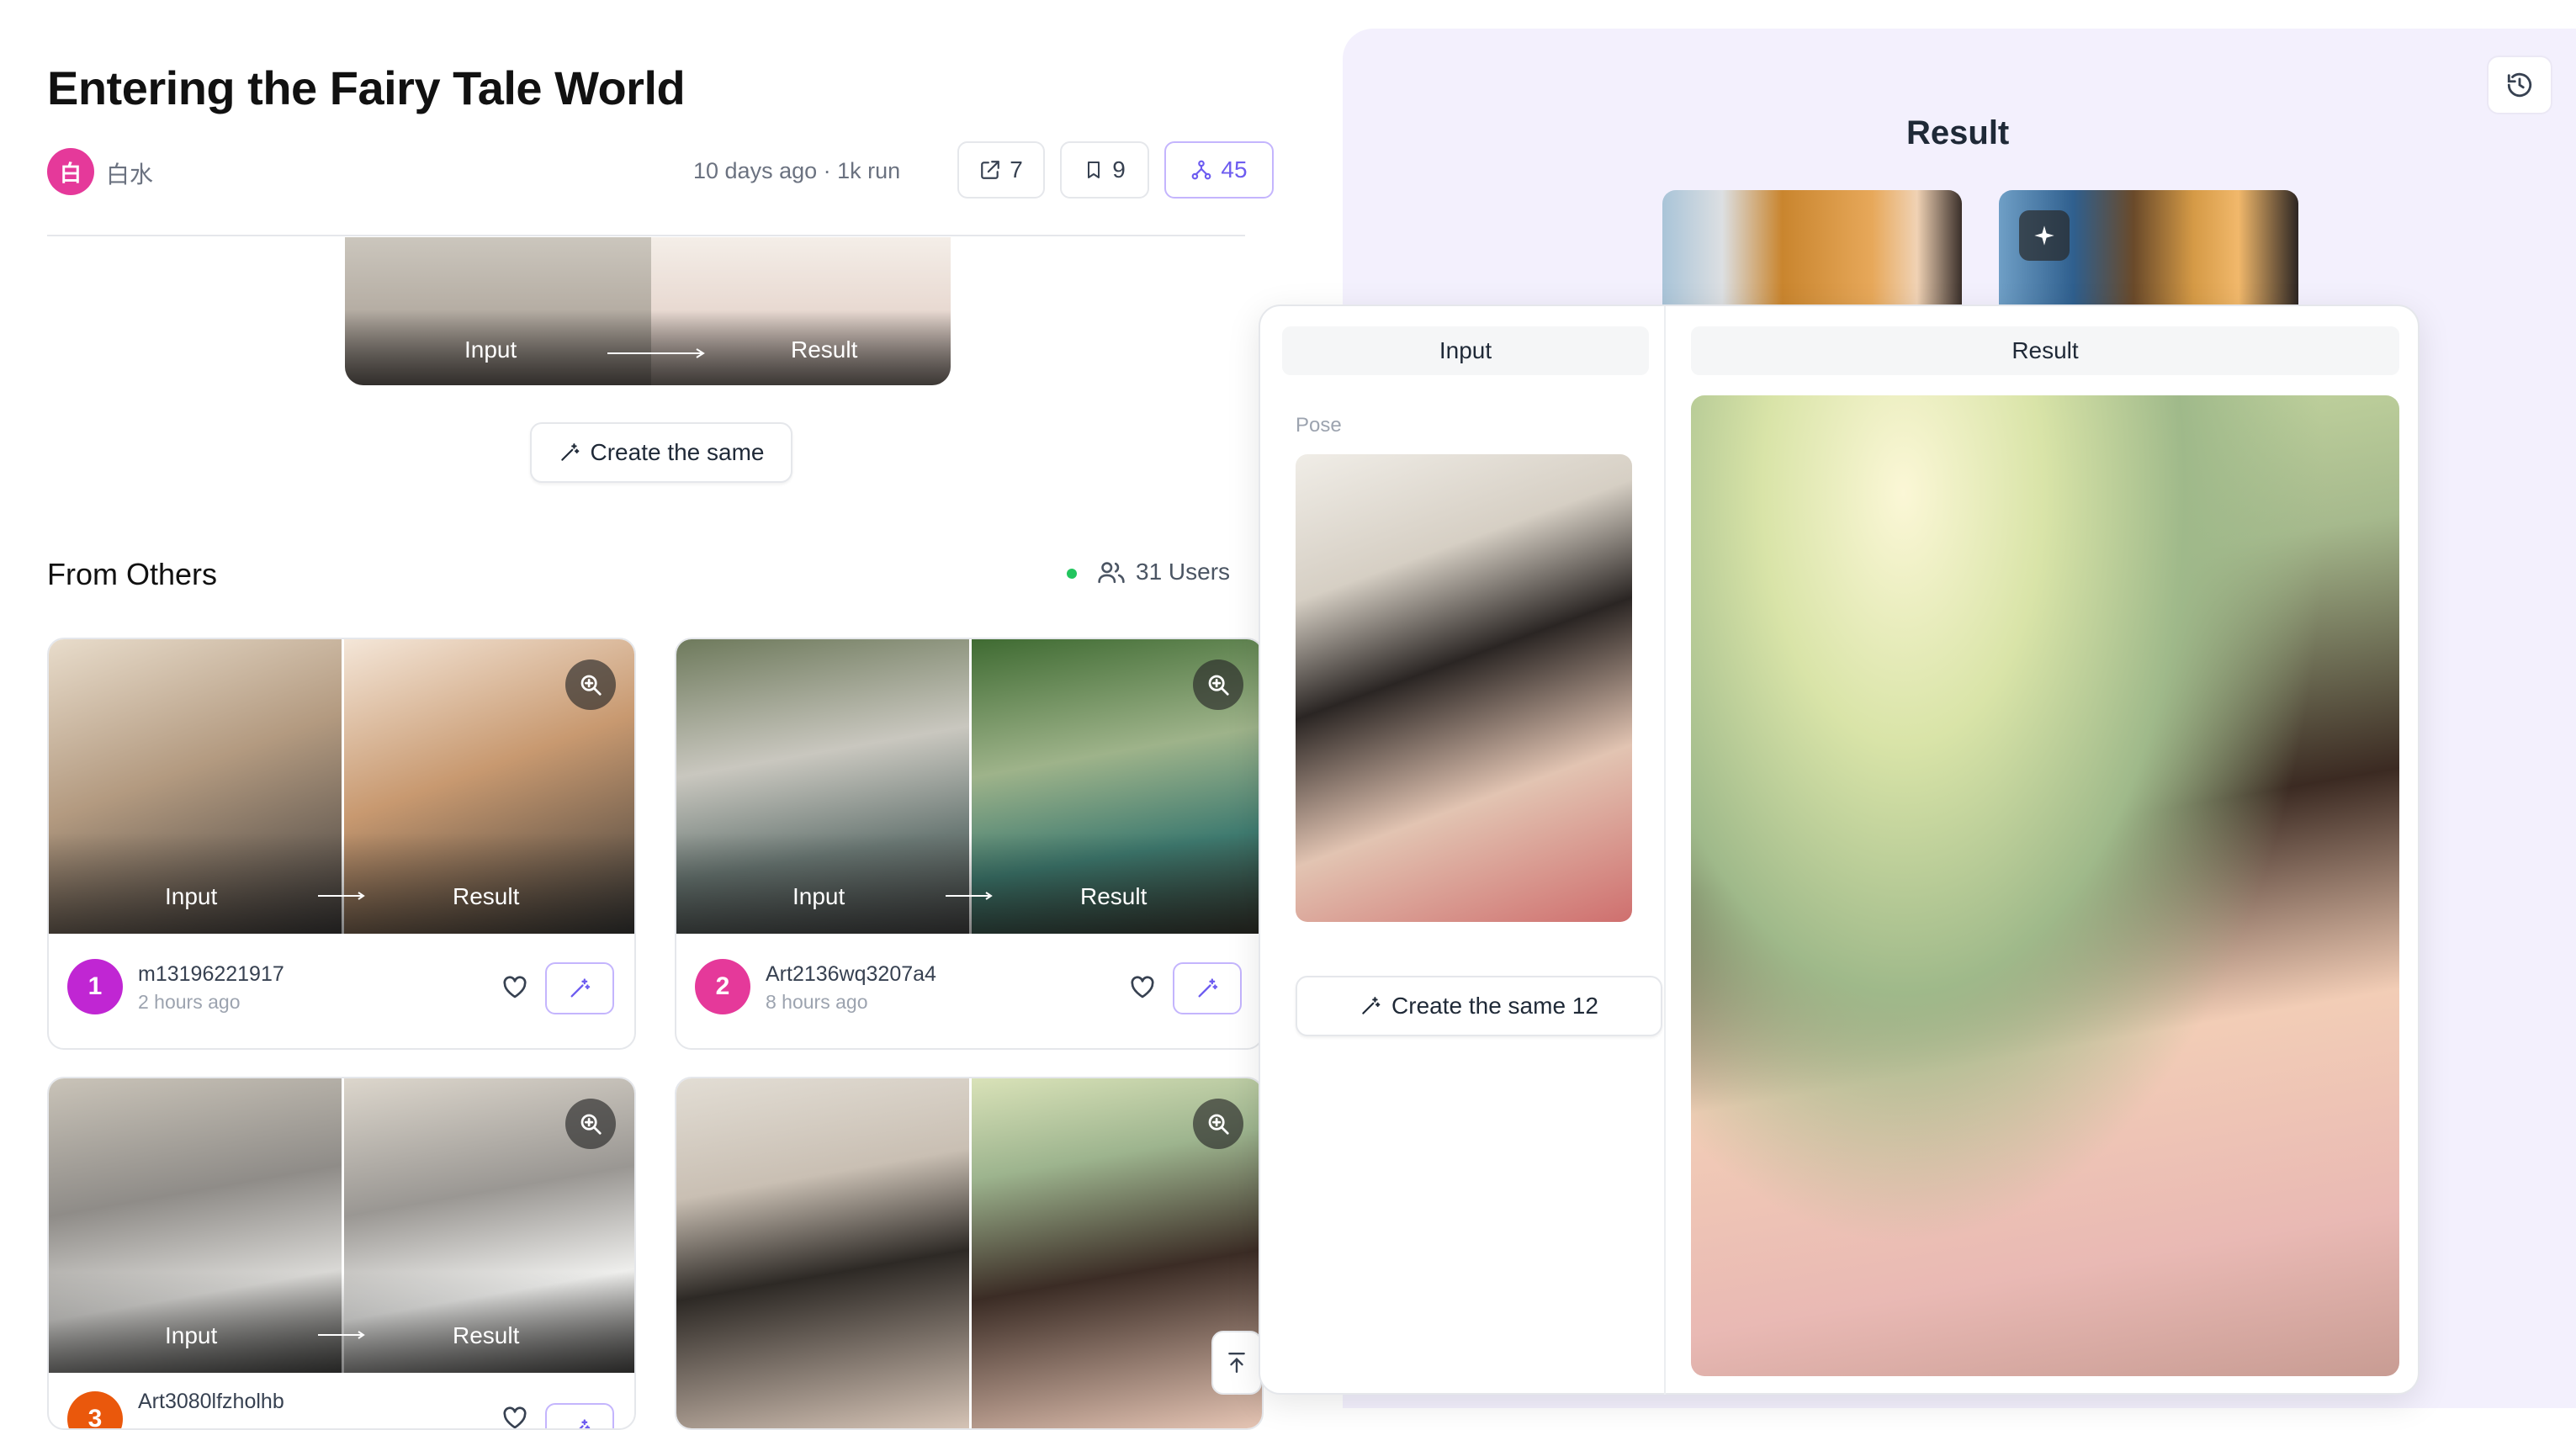 The image size is (2576, 1430). What do you see at coordinates (1072, 574) in the screenshot?
I see `online-indicator` at bounding box center [1072, 574].